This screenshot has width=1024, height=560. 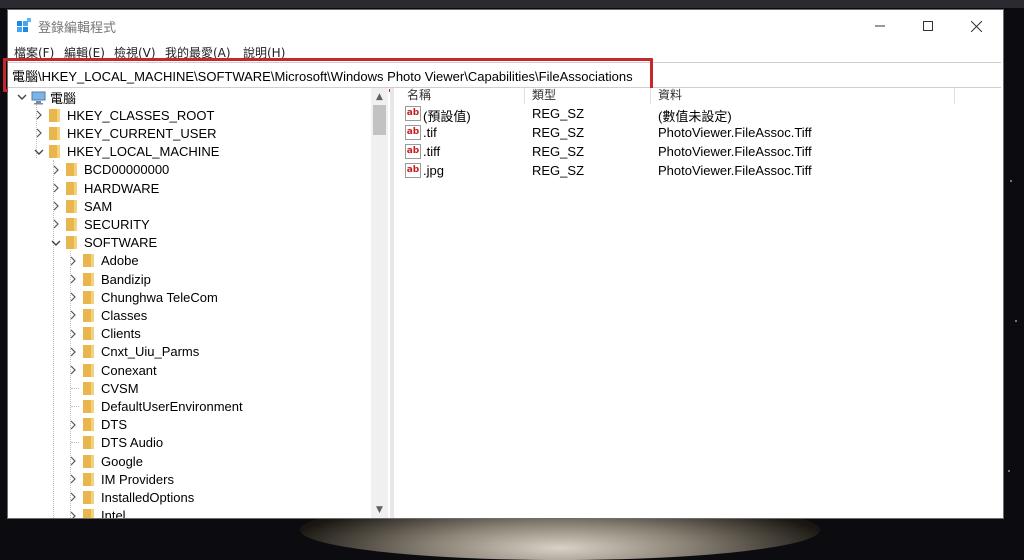 I want to click on tree-item: Adobe, so click(x=103, y=261).